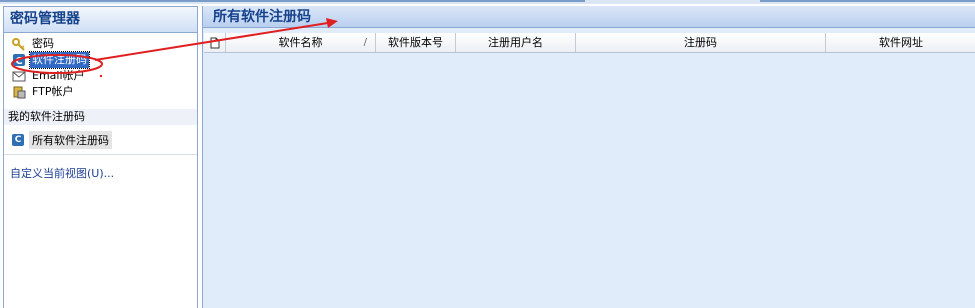  I want to click on column-header-row: 软件名称 / 软件版本号 注册用户名 注册码 软件网址, so click(589, 43).